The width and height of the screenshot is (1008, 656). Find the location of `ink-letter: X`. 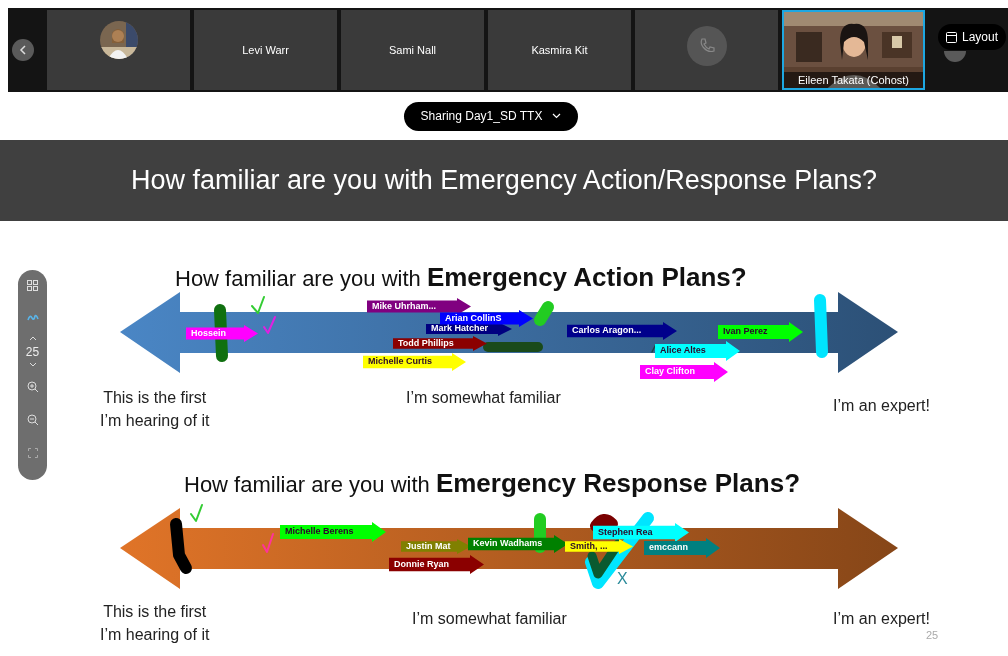

ink-letter: X is located at coordinates (622, 579).